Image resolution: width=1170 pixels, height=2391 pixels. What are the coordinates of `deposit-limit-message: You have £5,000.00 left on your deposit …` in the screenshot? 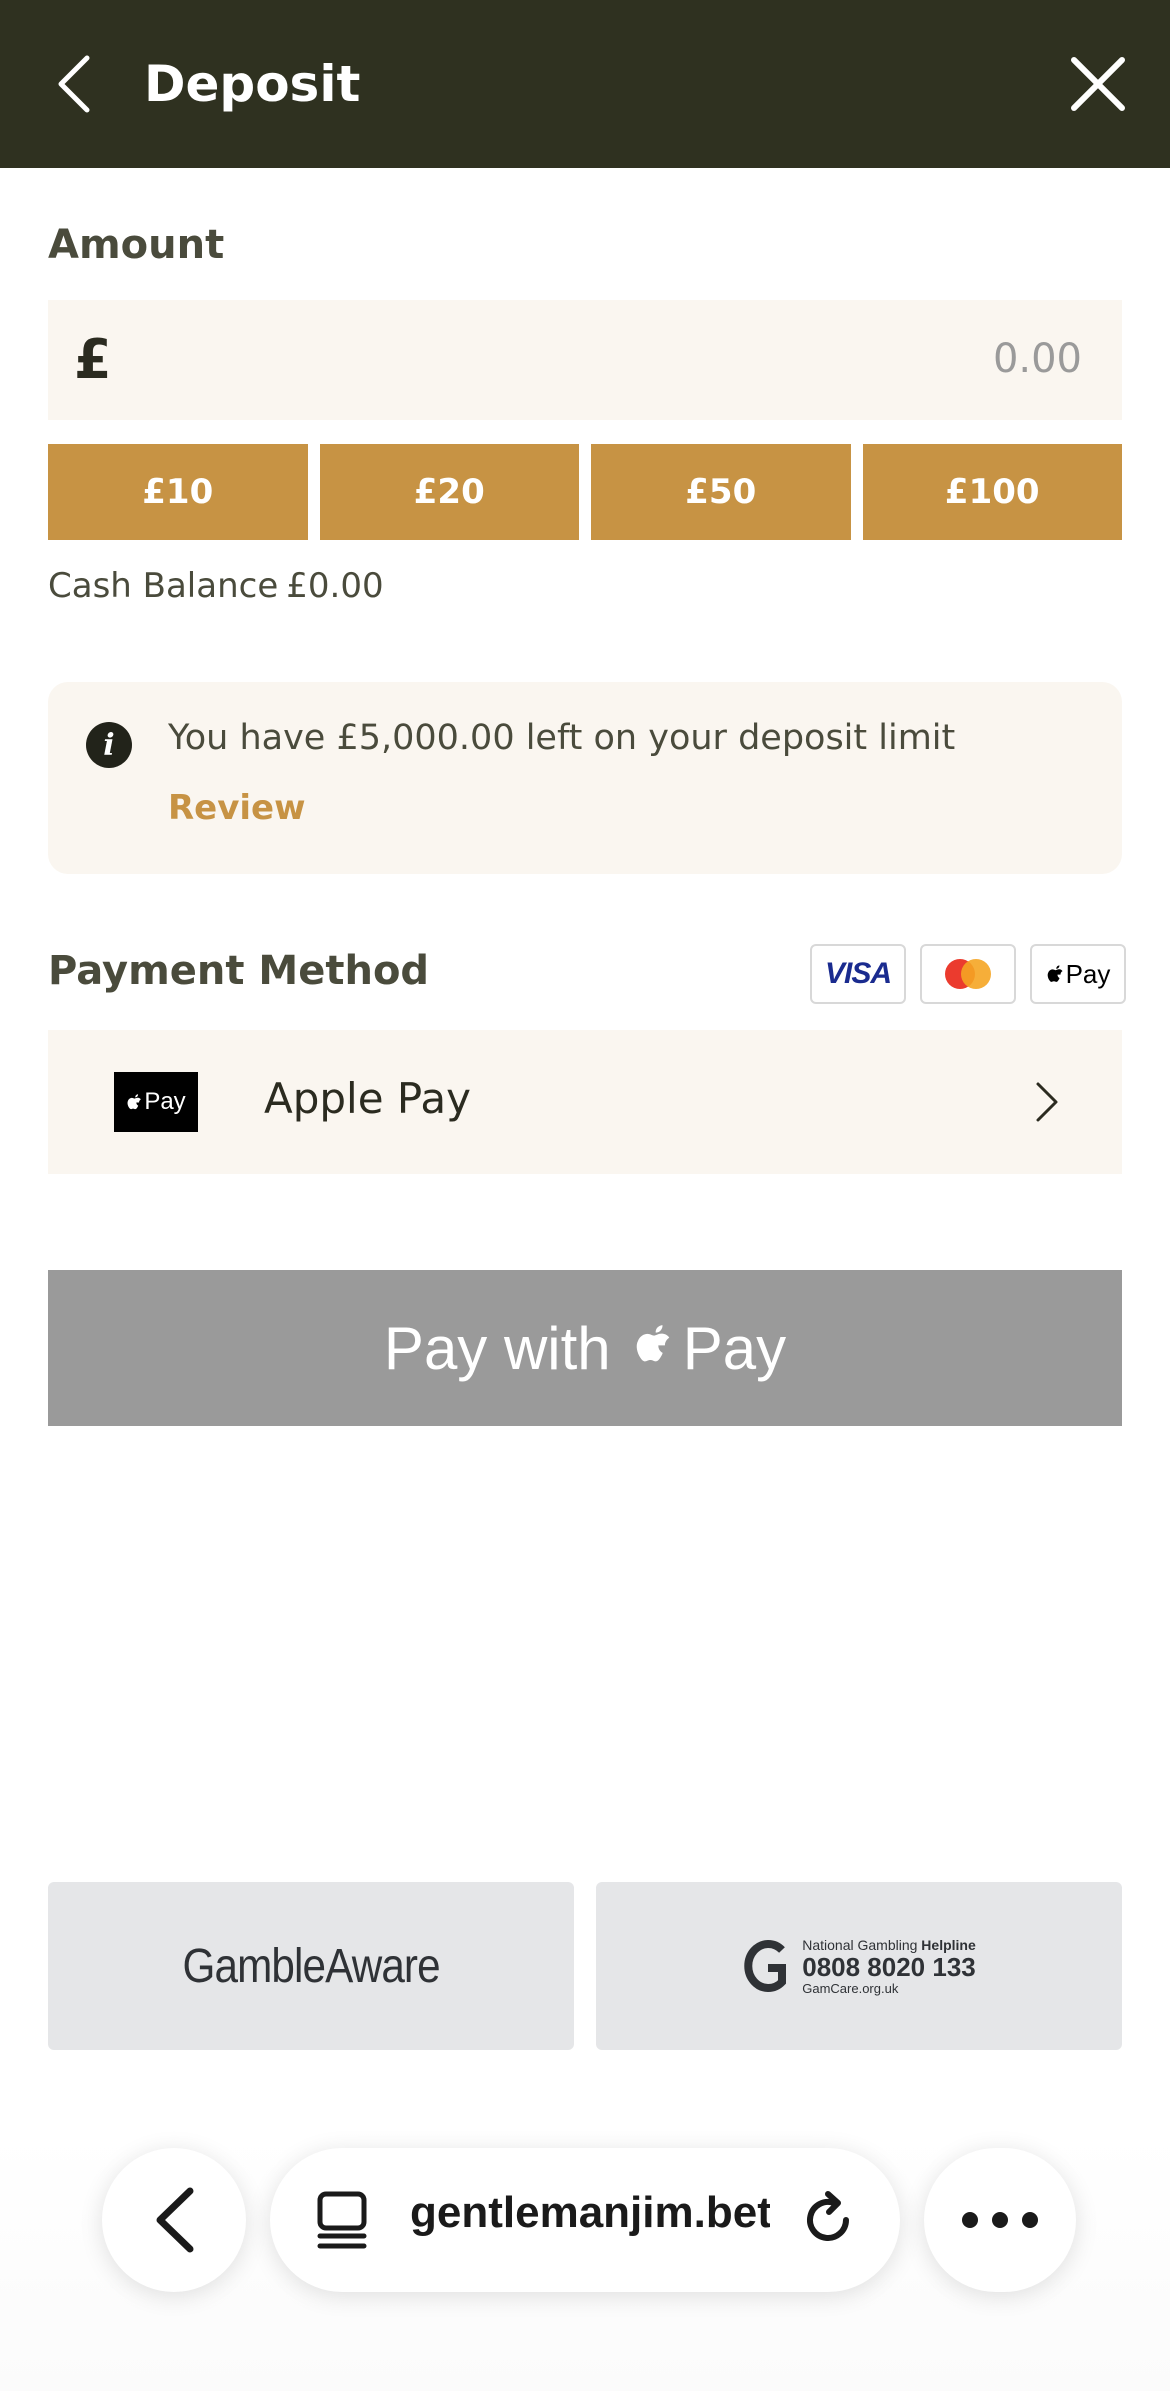 It's located at (562, 738).